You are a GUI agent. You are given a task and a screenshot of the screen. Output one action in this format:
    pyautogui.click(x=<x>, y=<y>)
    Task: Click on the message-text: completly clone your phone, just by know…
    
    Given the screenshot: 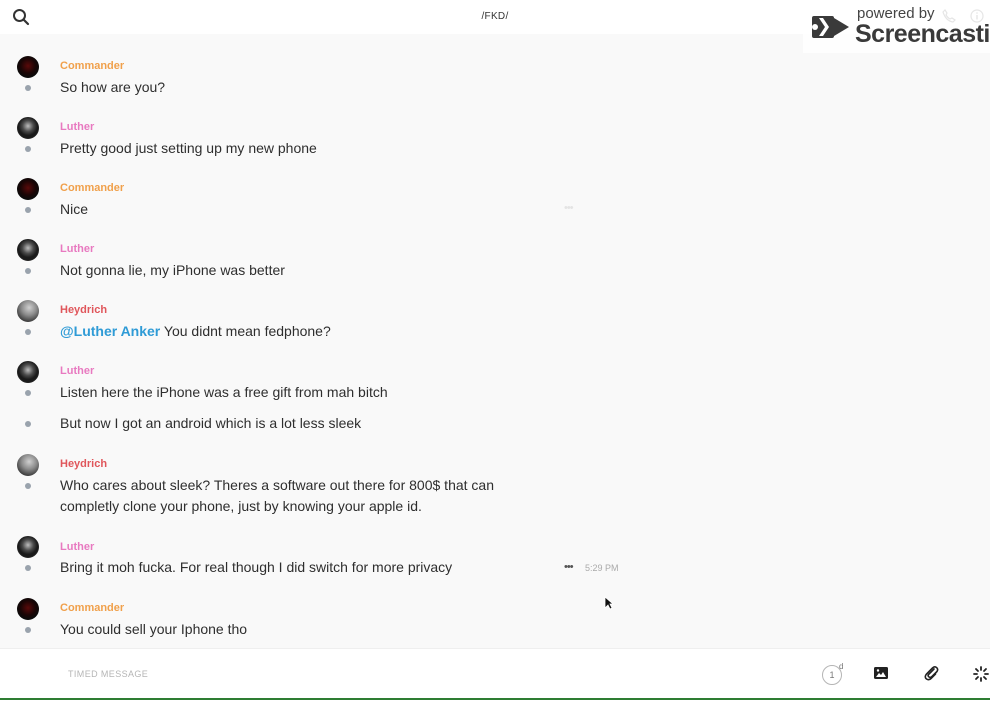 What is the action you would take?
    pyautogui.click(x=241, y=506)
    